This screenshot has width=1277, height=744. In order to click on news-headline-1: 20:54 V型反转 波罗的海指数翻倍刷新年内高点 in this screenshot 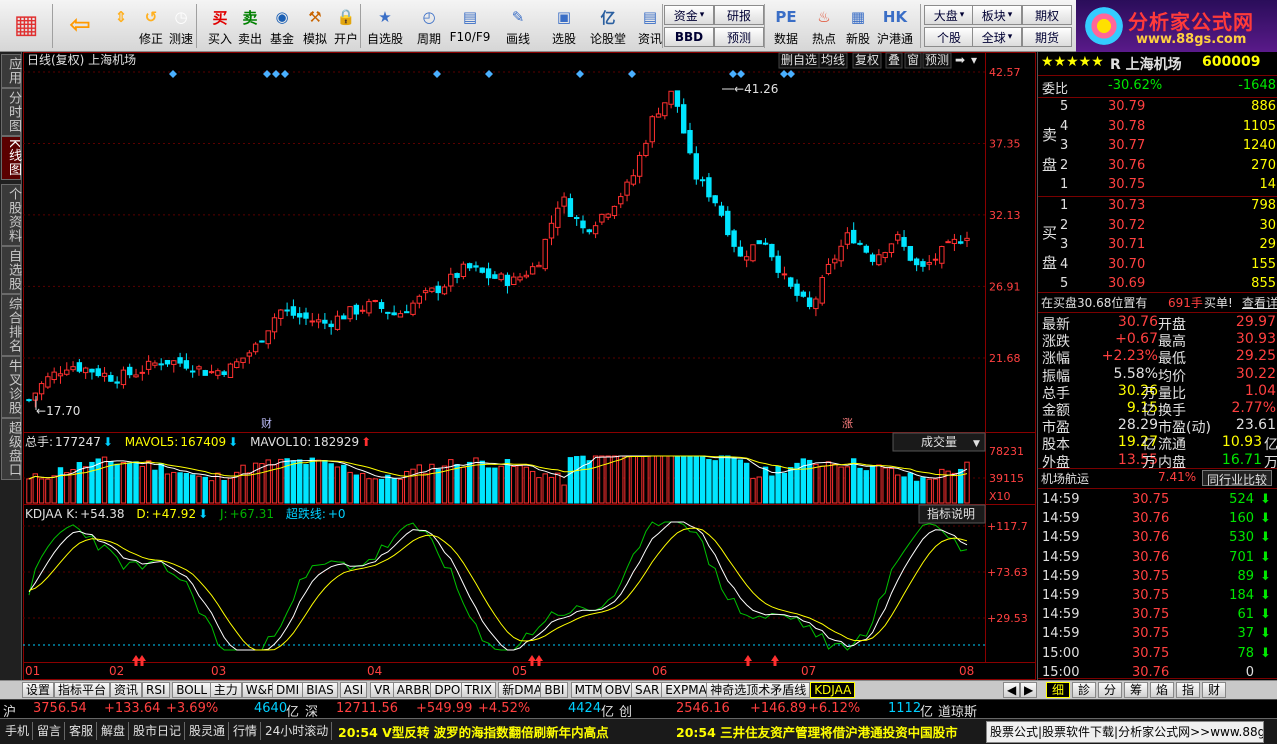, I will do `click(473, 731)`.